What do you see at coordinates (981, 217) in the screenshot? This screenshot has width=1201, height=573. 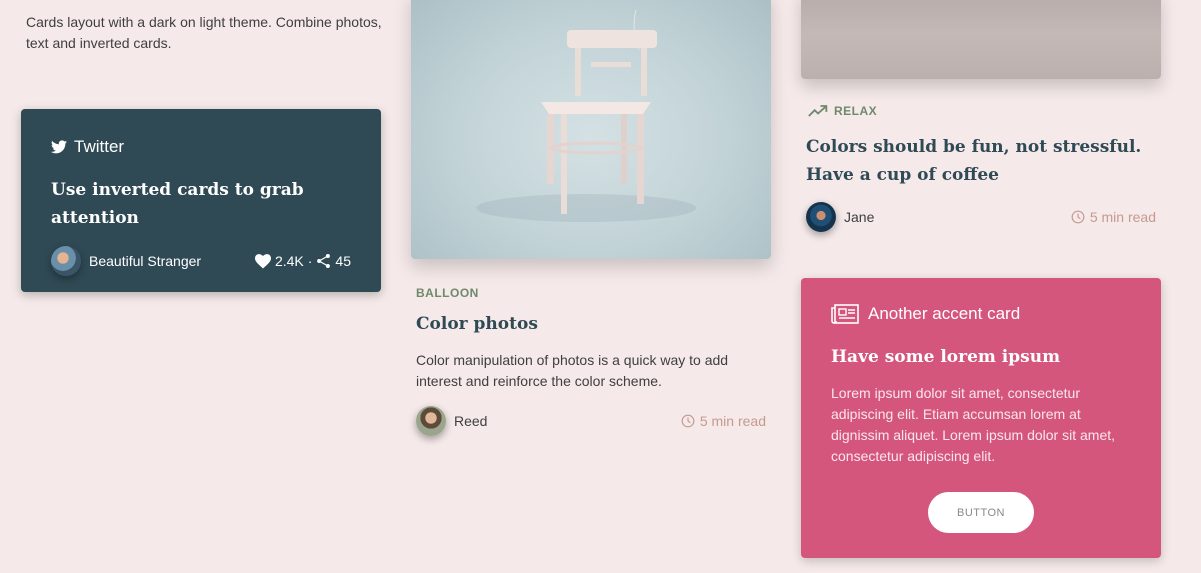 I see `relax-card-footer: Jane 5 min read` at bounding box center [981, 217].